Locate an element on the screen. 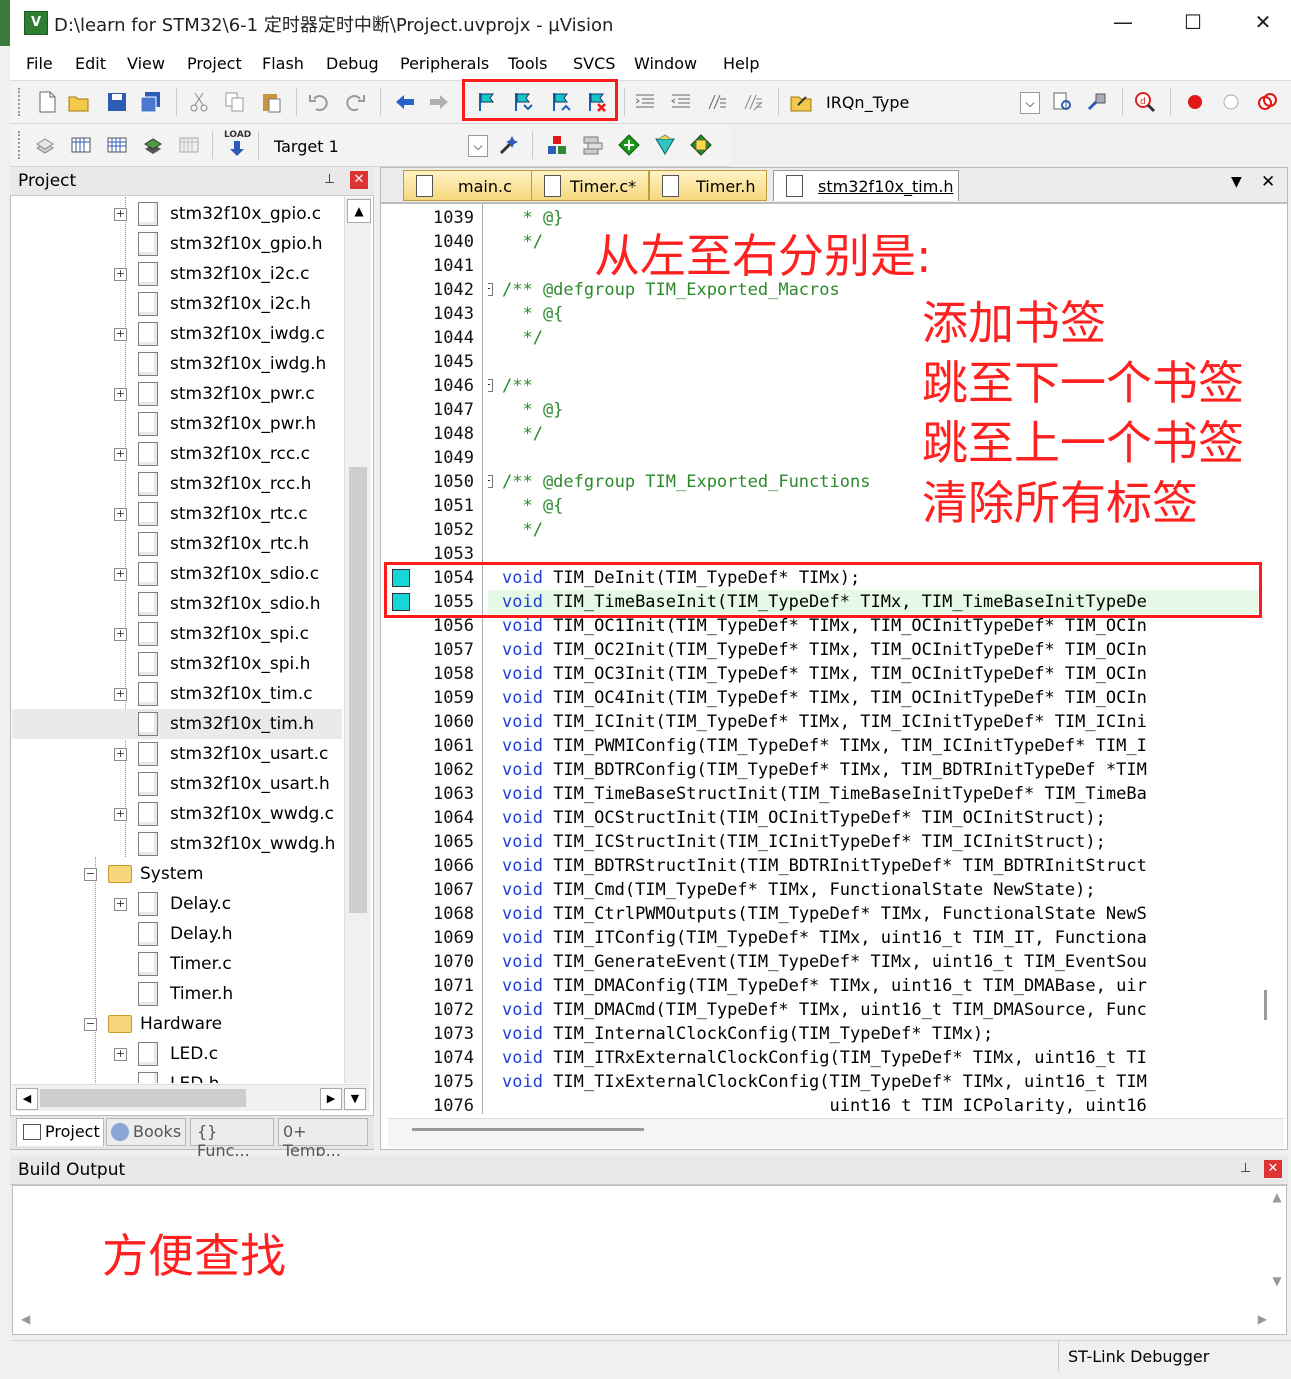  manage-rte-icon is located at coordinates (629, 145).